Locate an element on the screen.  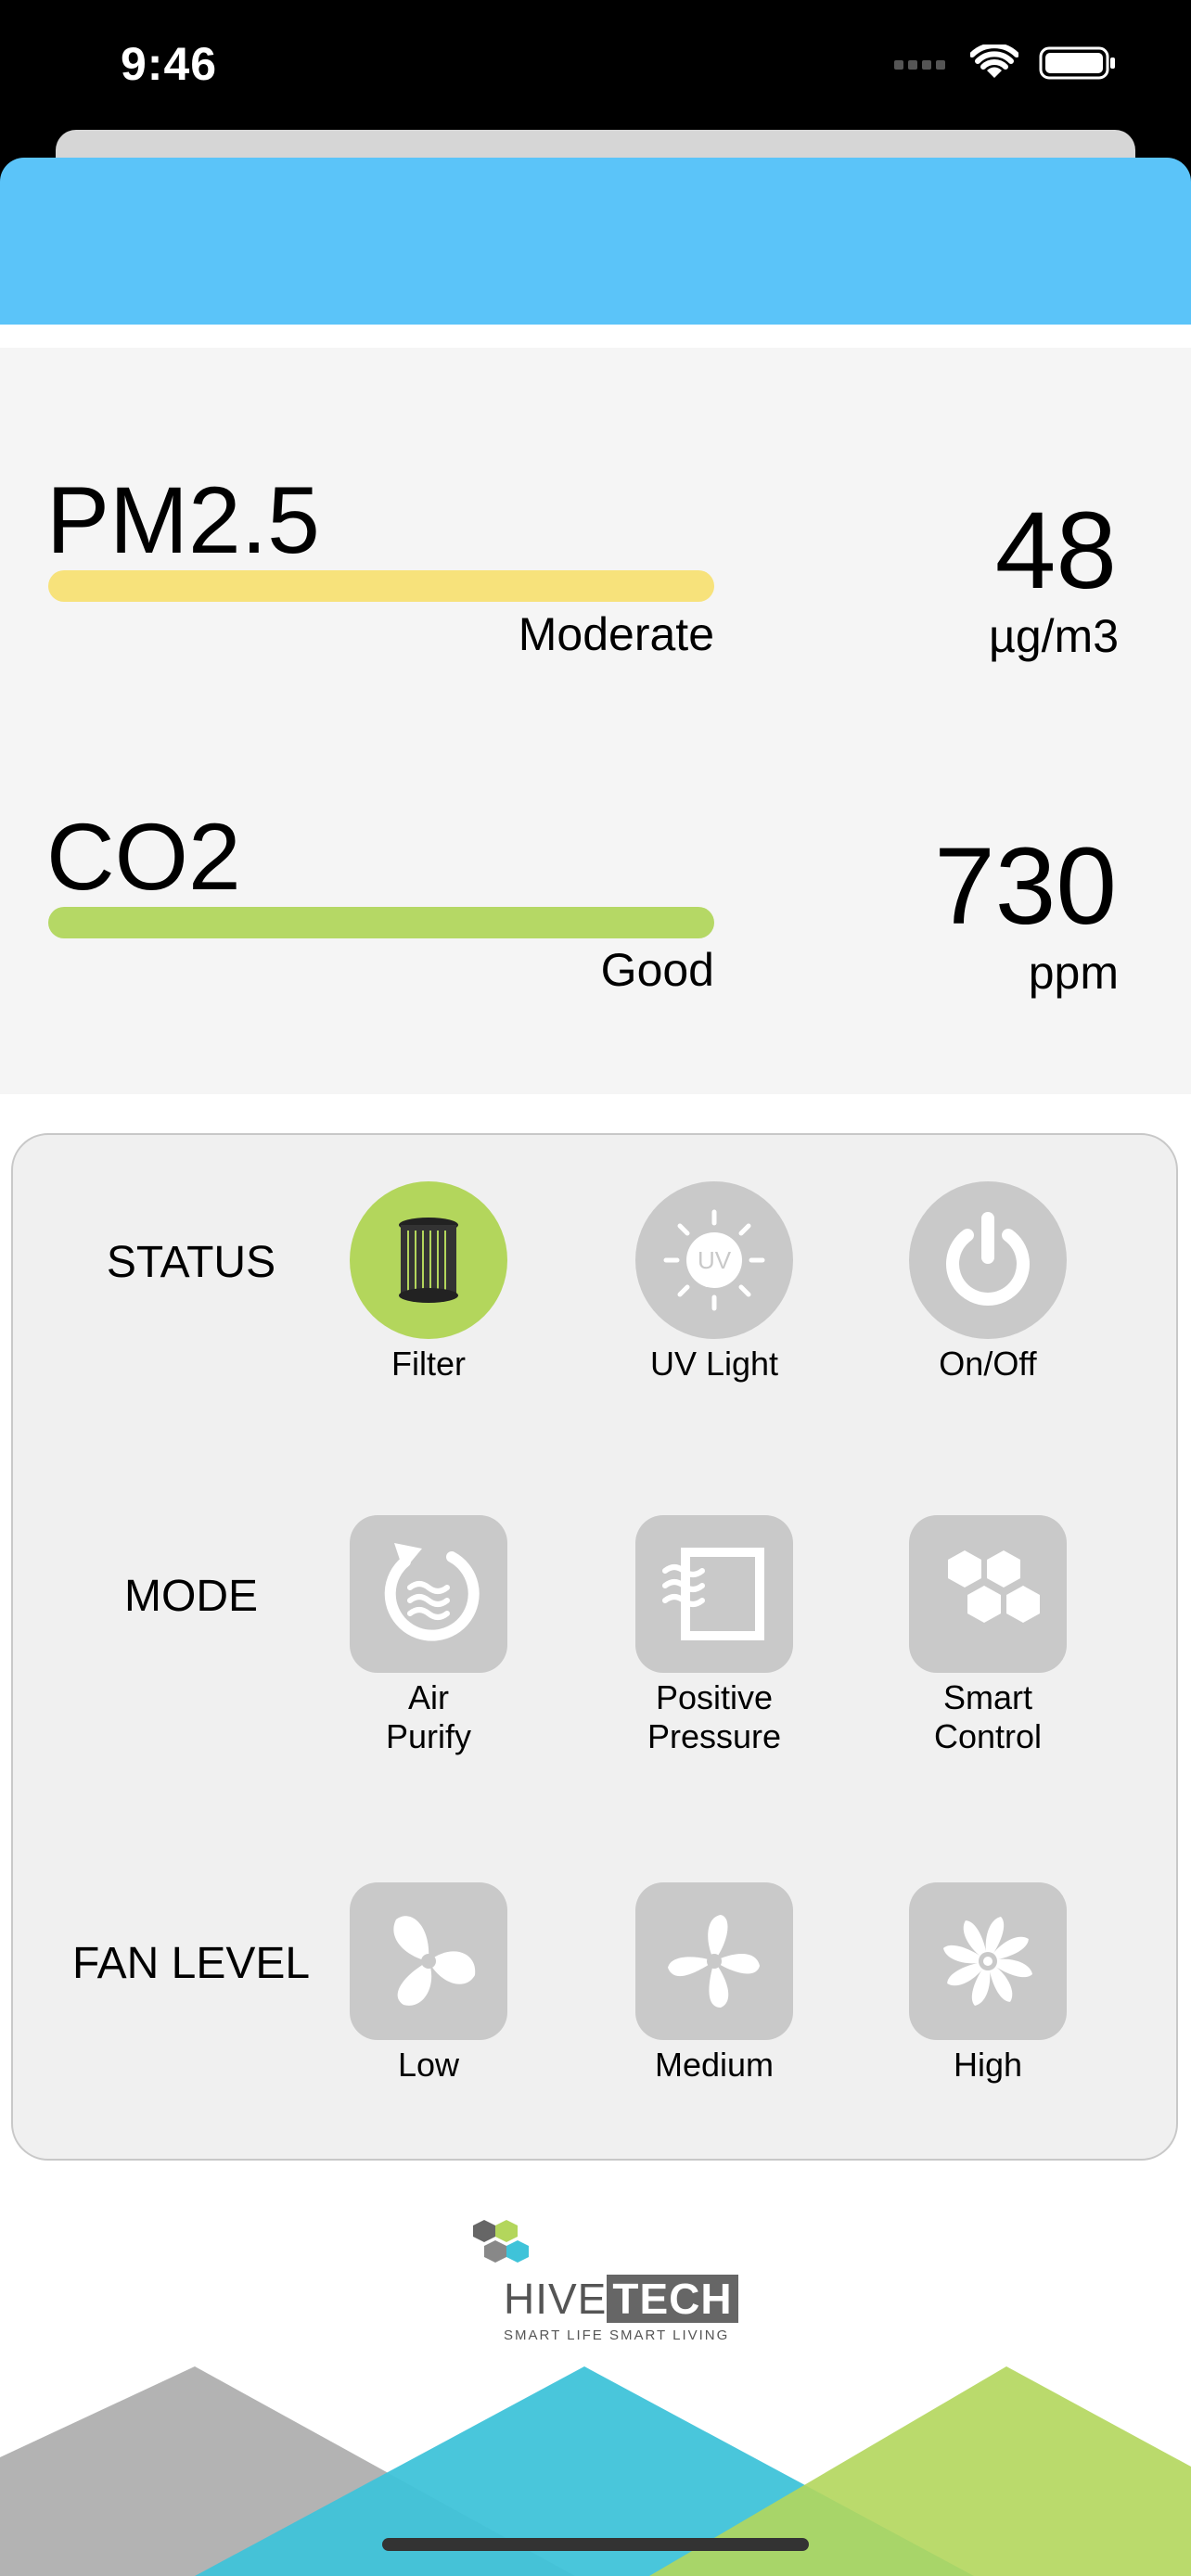
positive-pressure-icon-wrap is located at coordinates (714, 1594).